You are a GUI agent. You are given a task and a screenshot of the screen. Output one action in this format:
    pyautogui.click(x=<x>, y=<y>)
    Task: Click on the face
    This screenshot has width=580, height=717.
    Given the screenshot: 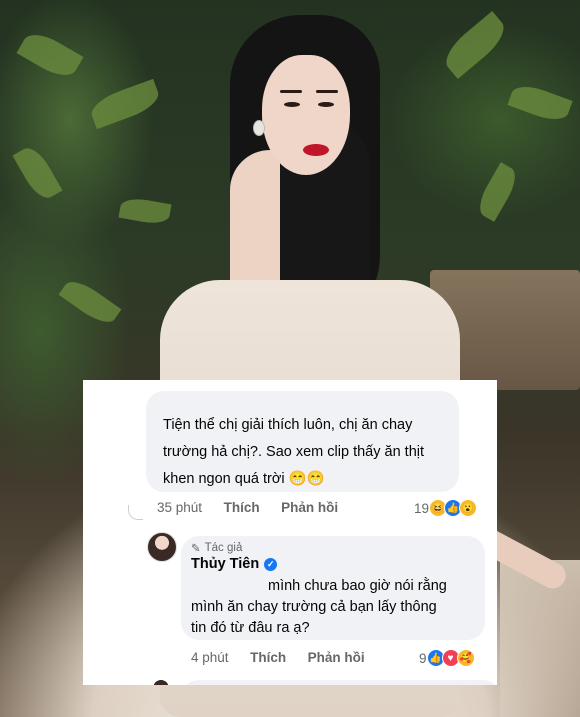 What is the action you would take?
    pyautogui.click(x=306, y=115)
    